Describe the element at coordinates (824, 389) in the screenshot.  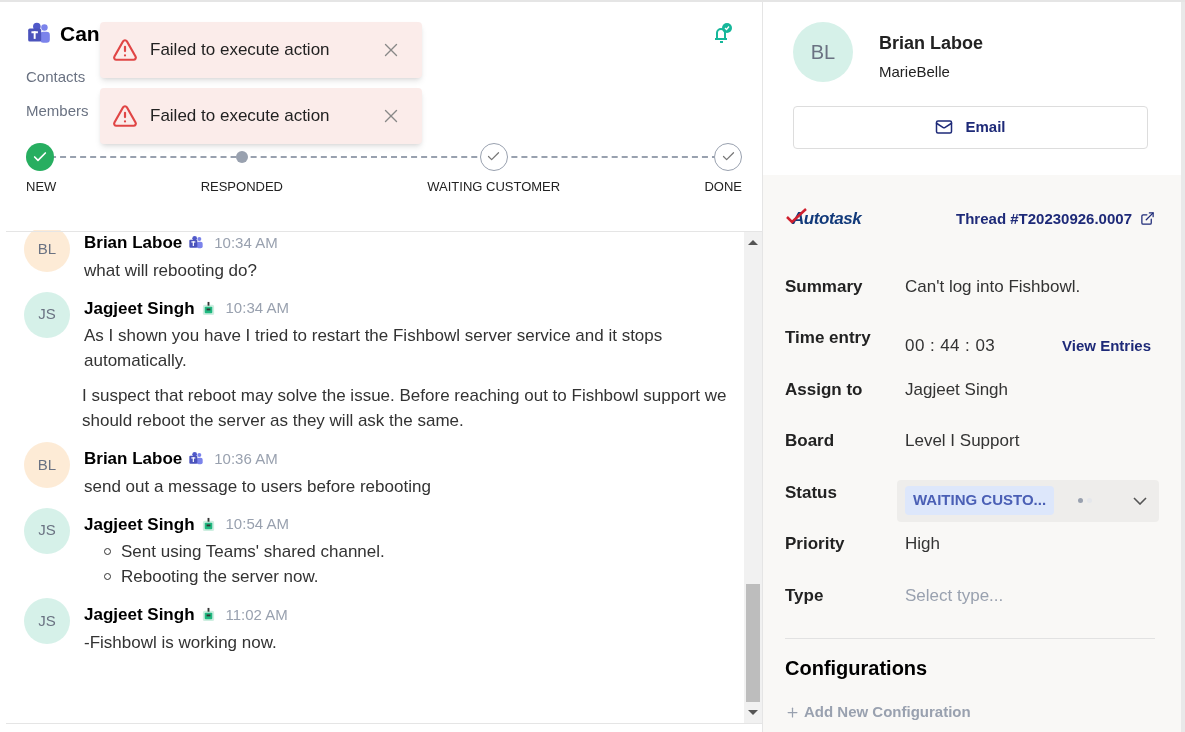
I see `field-label: Assign to` at that location.